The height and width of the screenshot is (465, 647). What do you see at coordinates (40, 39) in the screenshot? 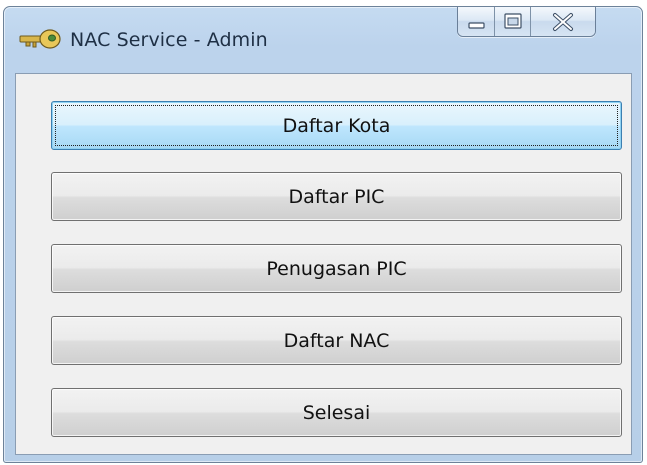
I see `key-icon` at bounding box center [40, 39].